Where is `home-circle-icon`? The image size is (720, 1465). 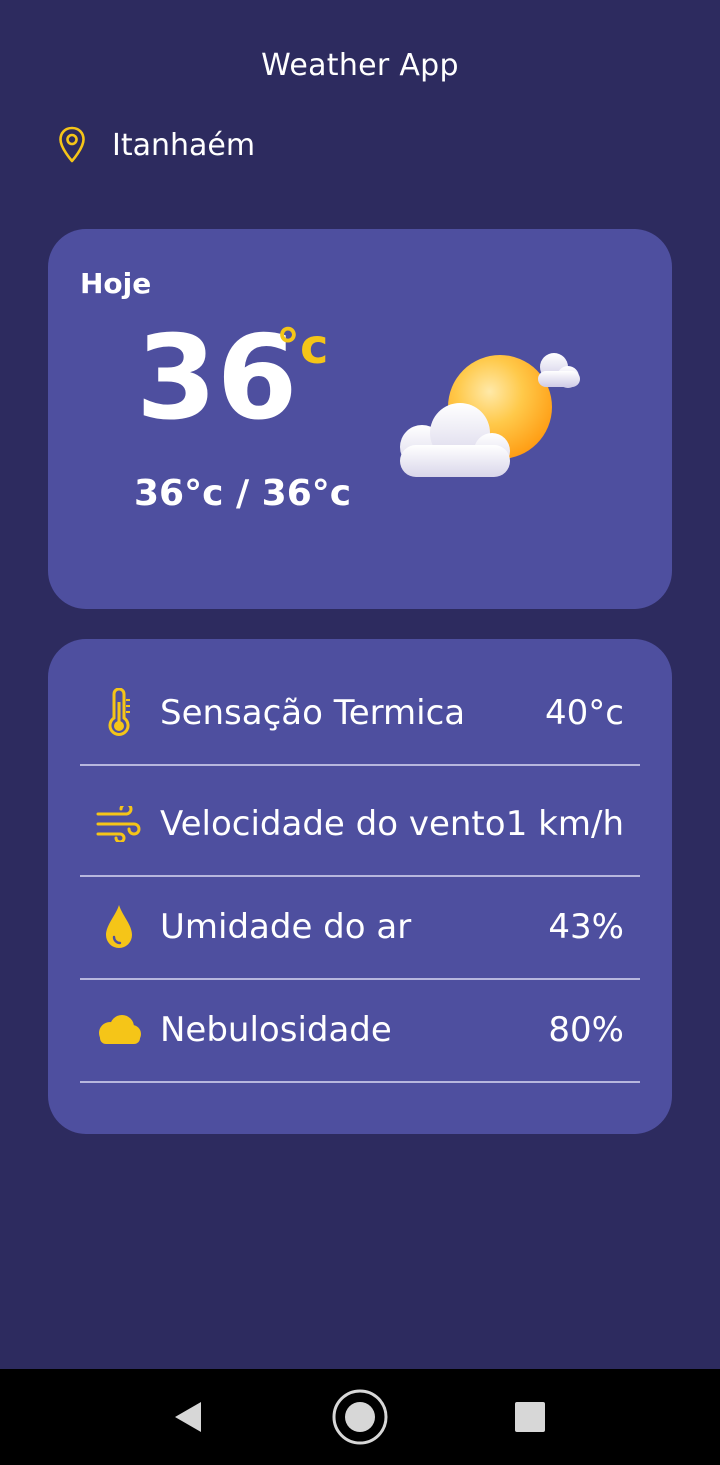
home-circle-icon is located at coordinates (360, 1417).